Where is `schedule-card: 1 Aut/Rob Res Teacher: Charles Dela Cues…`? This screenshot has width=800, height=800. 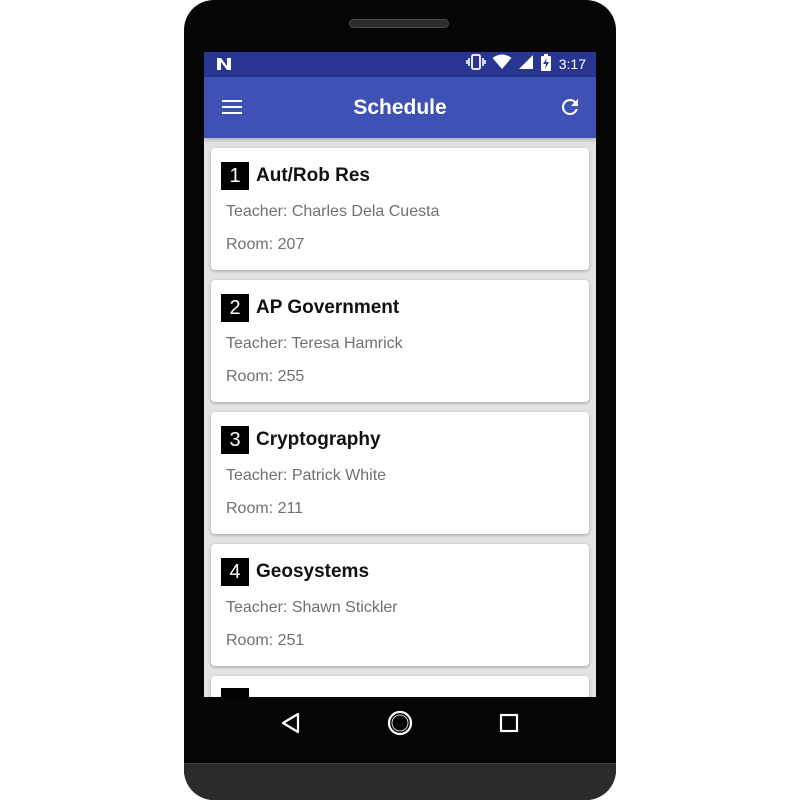 schedule-card: 1 Aut/Rob Res Teacher: Charles Dela Cues… is located at coordinates (400, 209).